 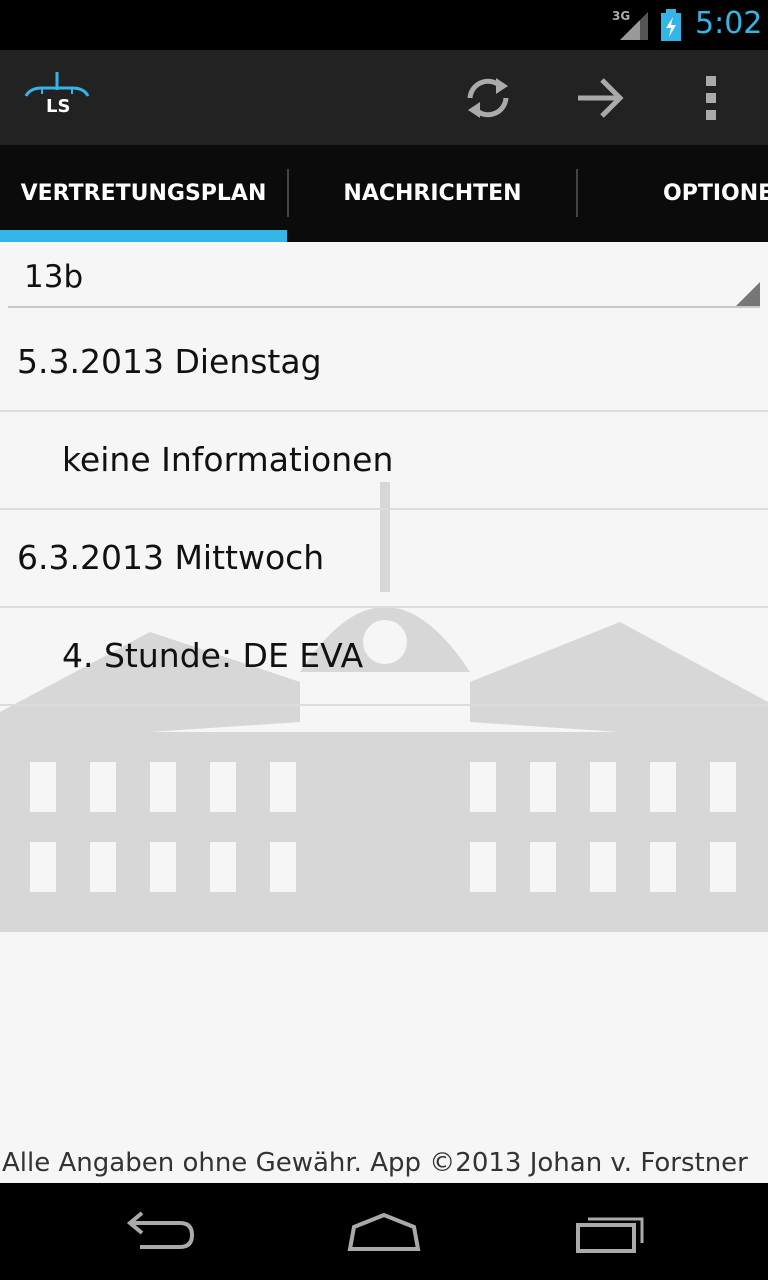 What do you see at coordinates (384, 363) in the screenshot?
I see `list-item-date: 5.3.2013 Dienstag` at bounding box center [384, 363].